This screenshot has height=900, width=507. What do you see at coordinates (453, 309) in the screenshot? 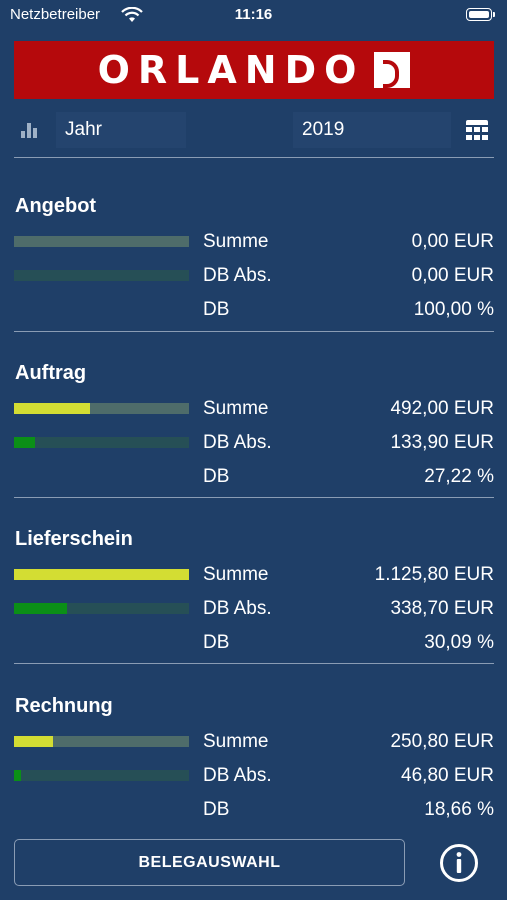
I see `row-value: 100,00 %` at bounding box center [453, 309].